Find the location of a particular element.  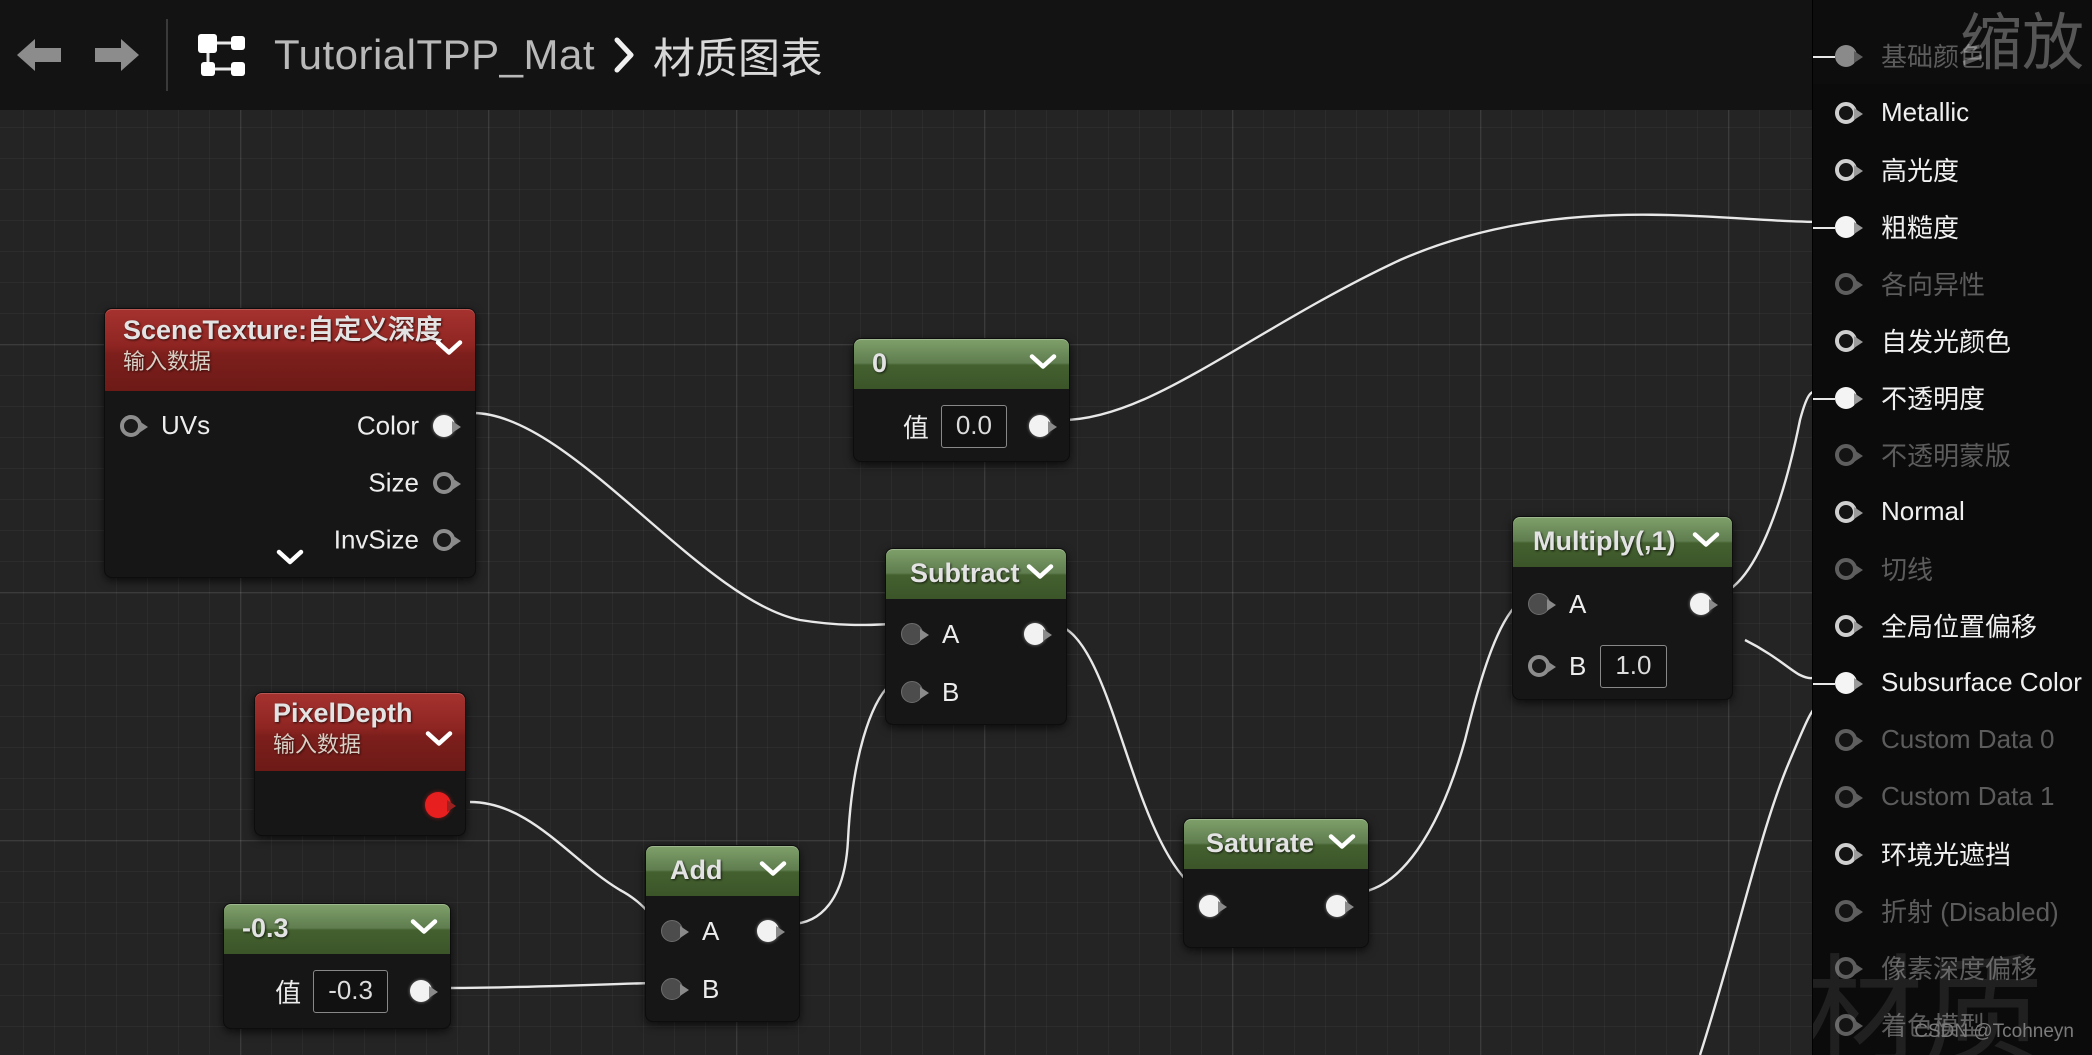

node-constant-zero: 0 值 0.0 is located at coordinates (961, 400).